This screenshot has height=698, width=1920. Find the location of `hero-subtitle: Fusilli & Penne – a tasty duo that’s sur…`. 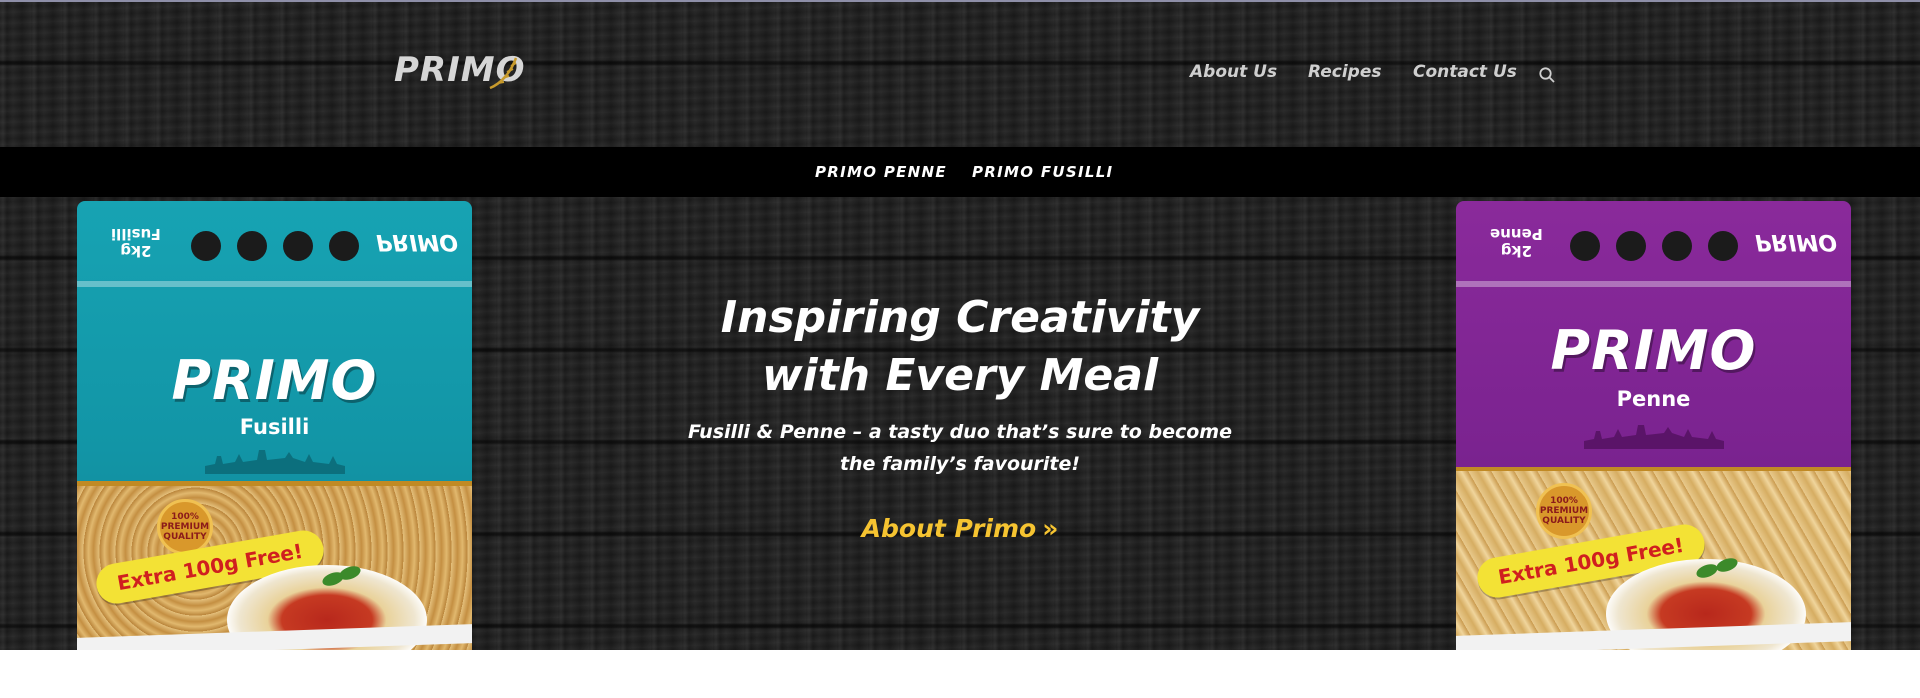

hero-subtitle: Fusilli & Penne – a tasty duo that’s sur… is located at coordinates (960, 448).